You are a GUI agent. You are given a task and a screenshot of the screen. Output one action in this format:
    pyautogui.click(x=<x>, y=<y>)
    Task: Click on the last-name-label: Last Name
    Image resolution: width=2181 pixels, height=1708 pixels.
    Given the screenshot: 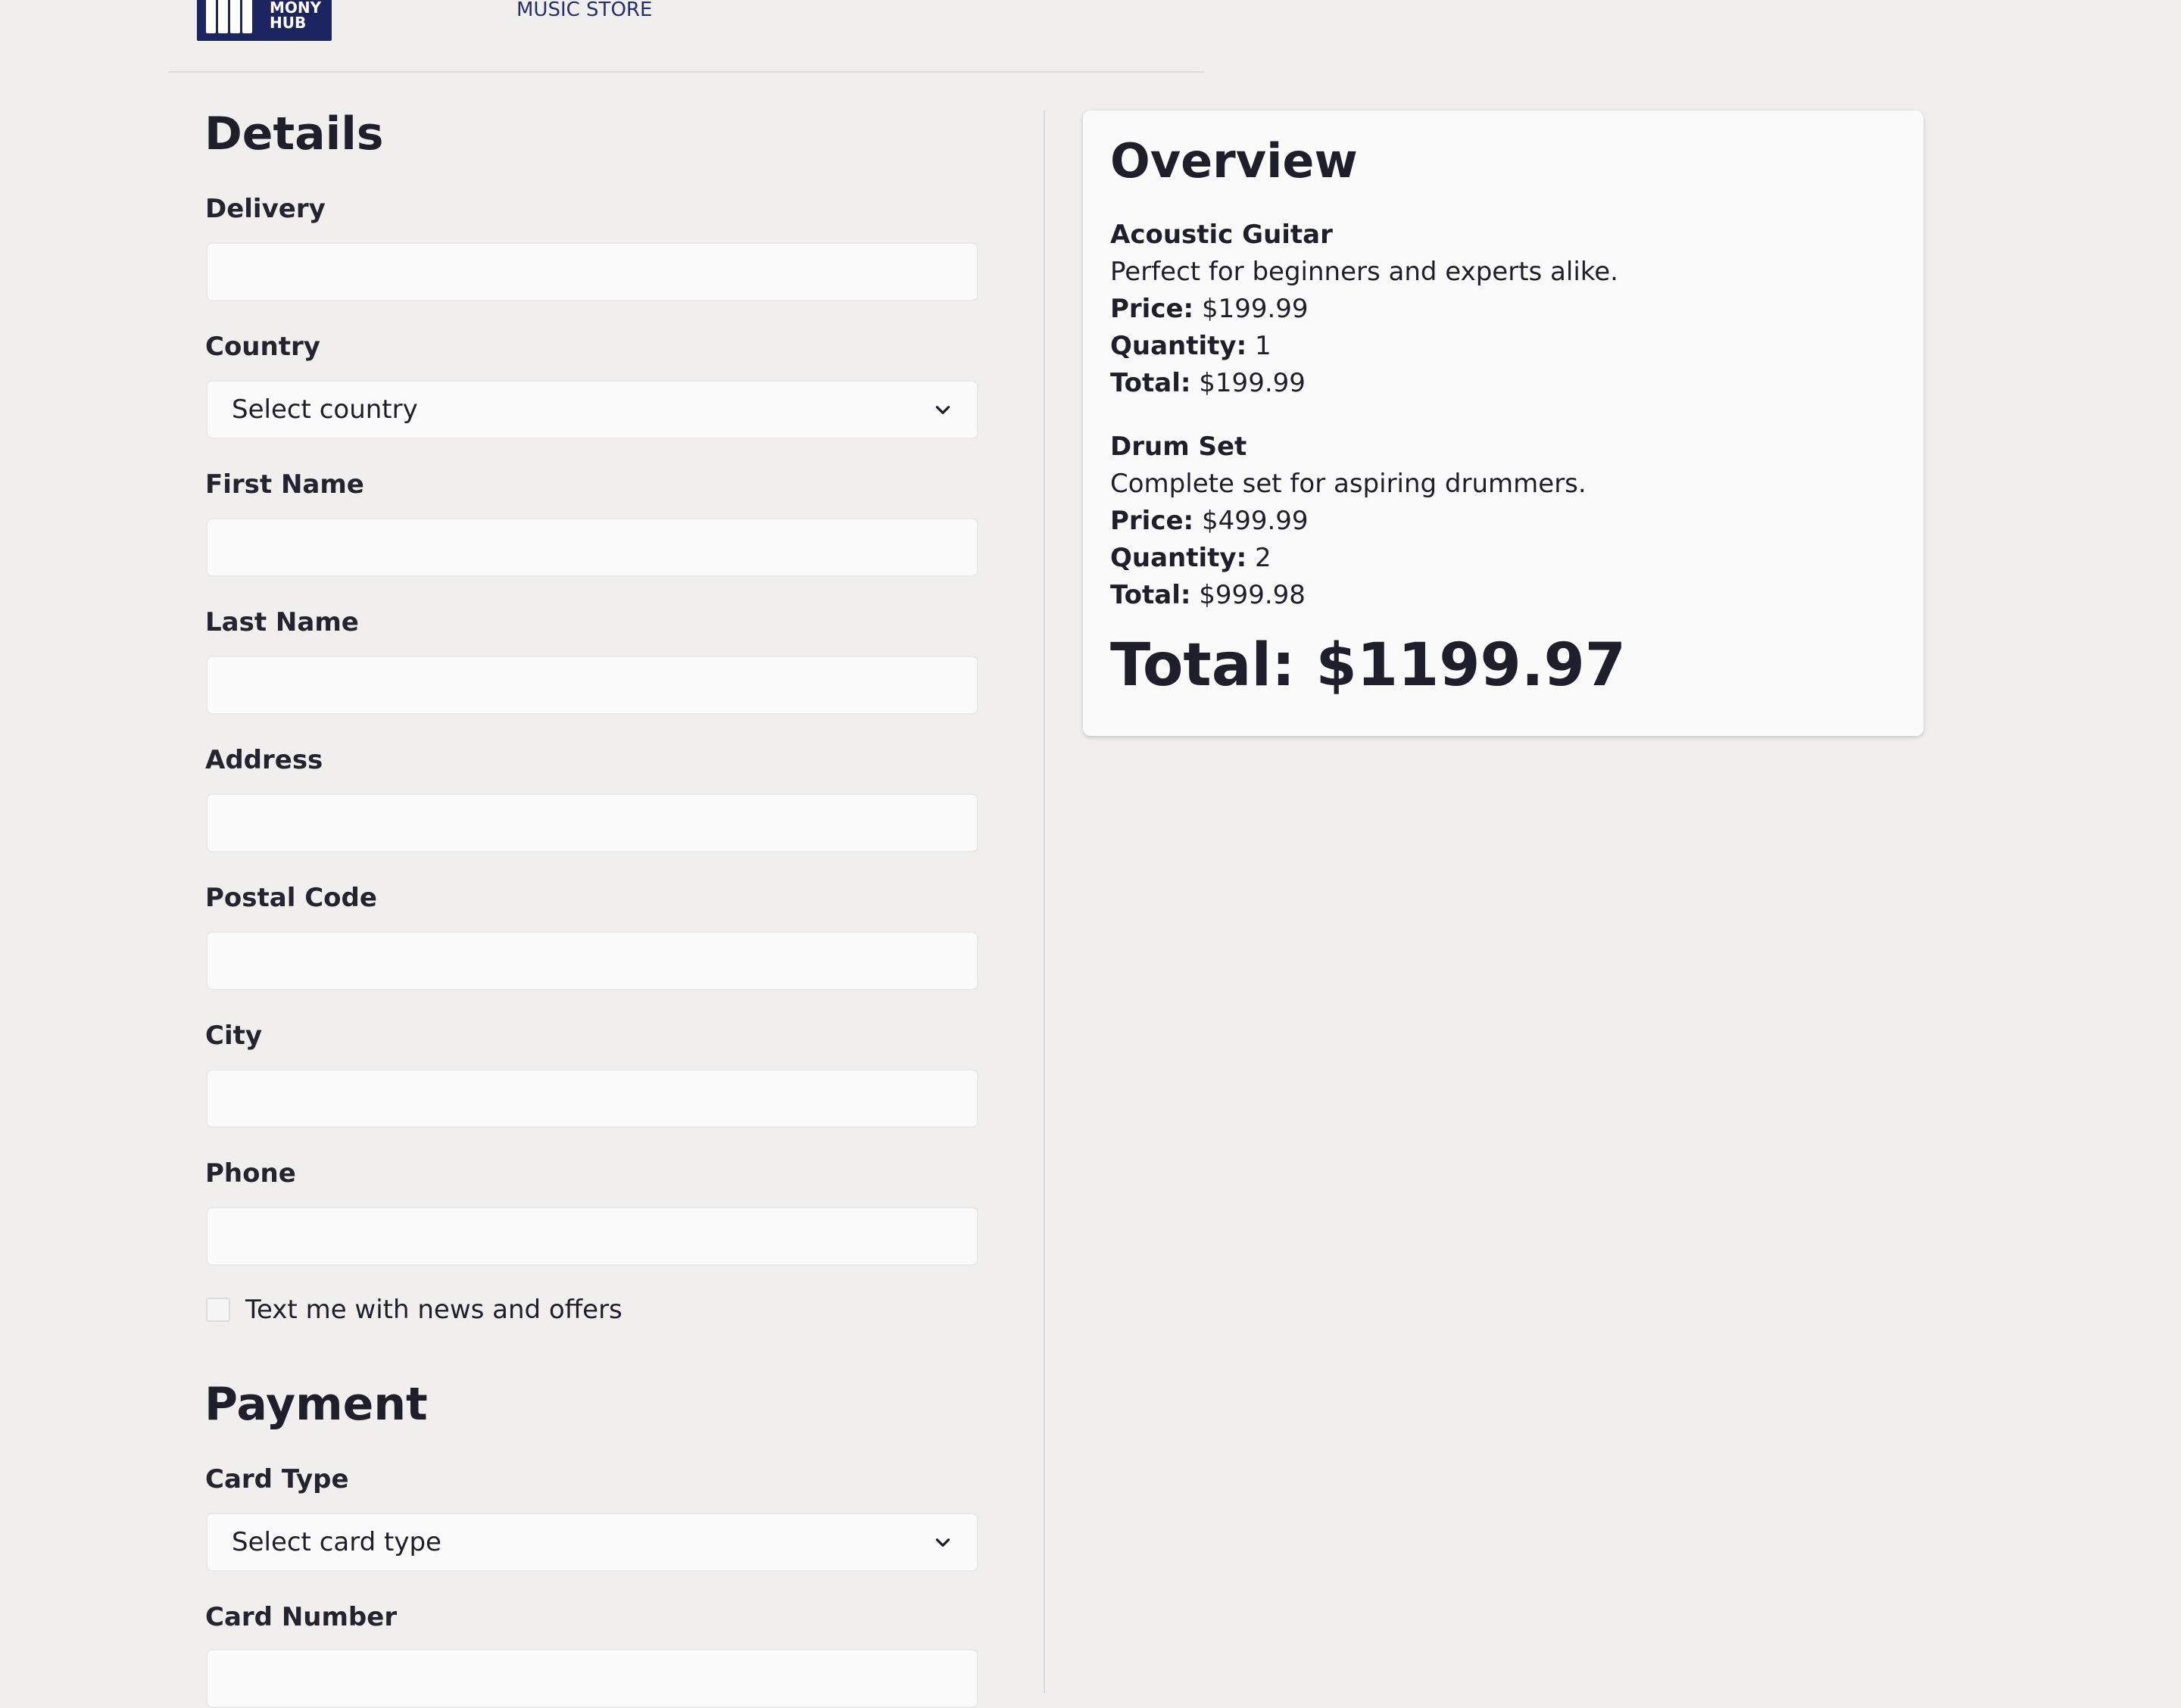 What is the action you would take?
    pyautogui.click(x=282, y=622)
    